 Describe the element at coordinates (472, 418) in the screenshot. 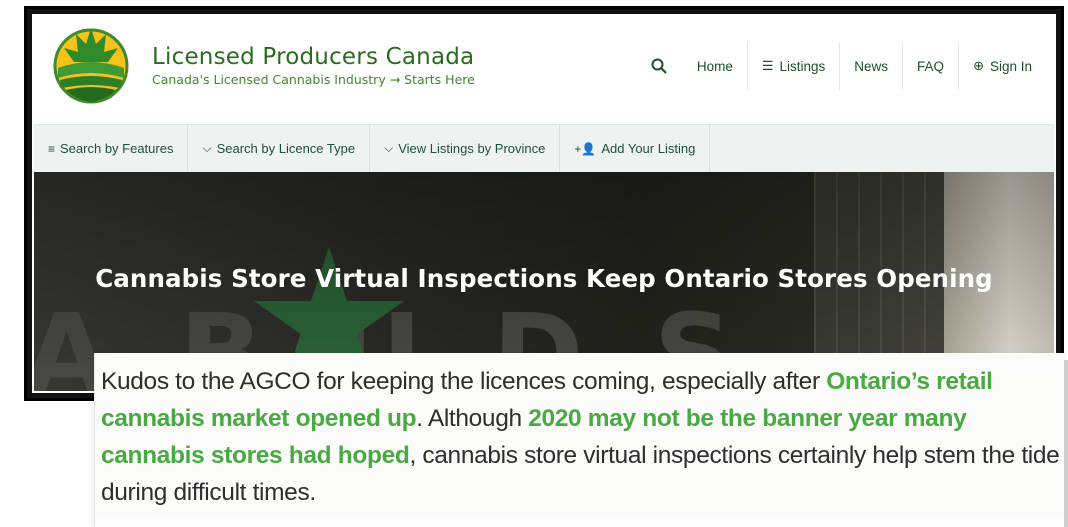

I see `excerpt-text: . Although` at that location.